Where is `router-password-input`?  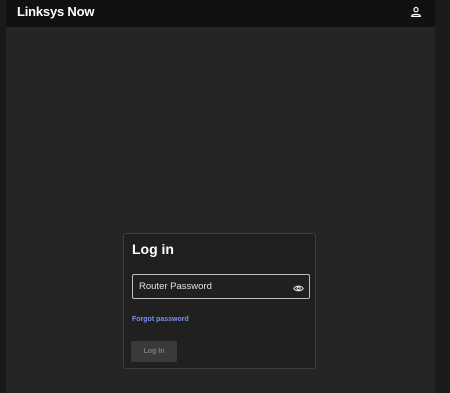
router-password-input is located at coordinates (210, 286).